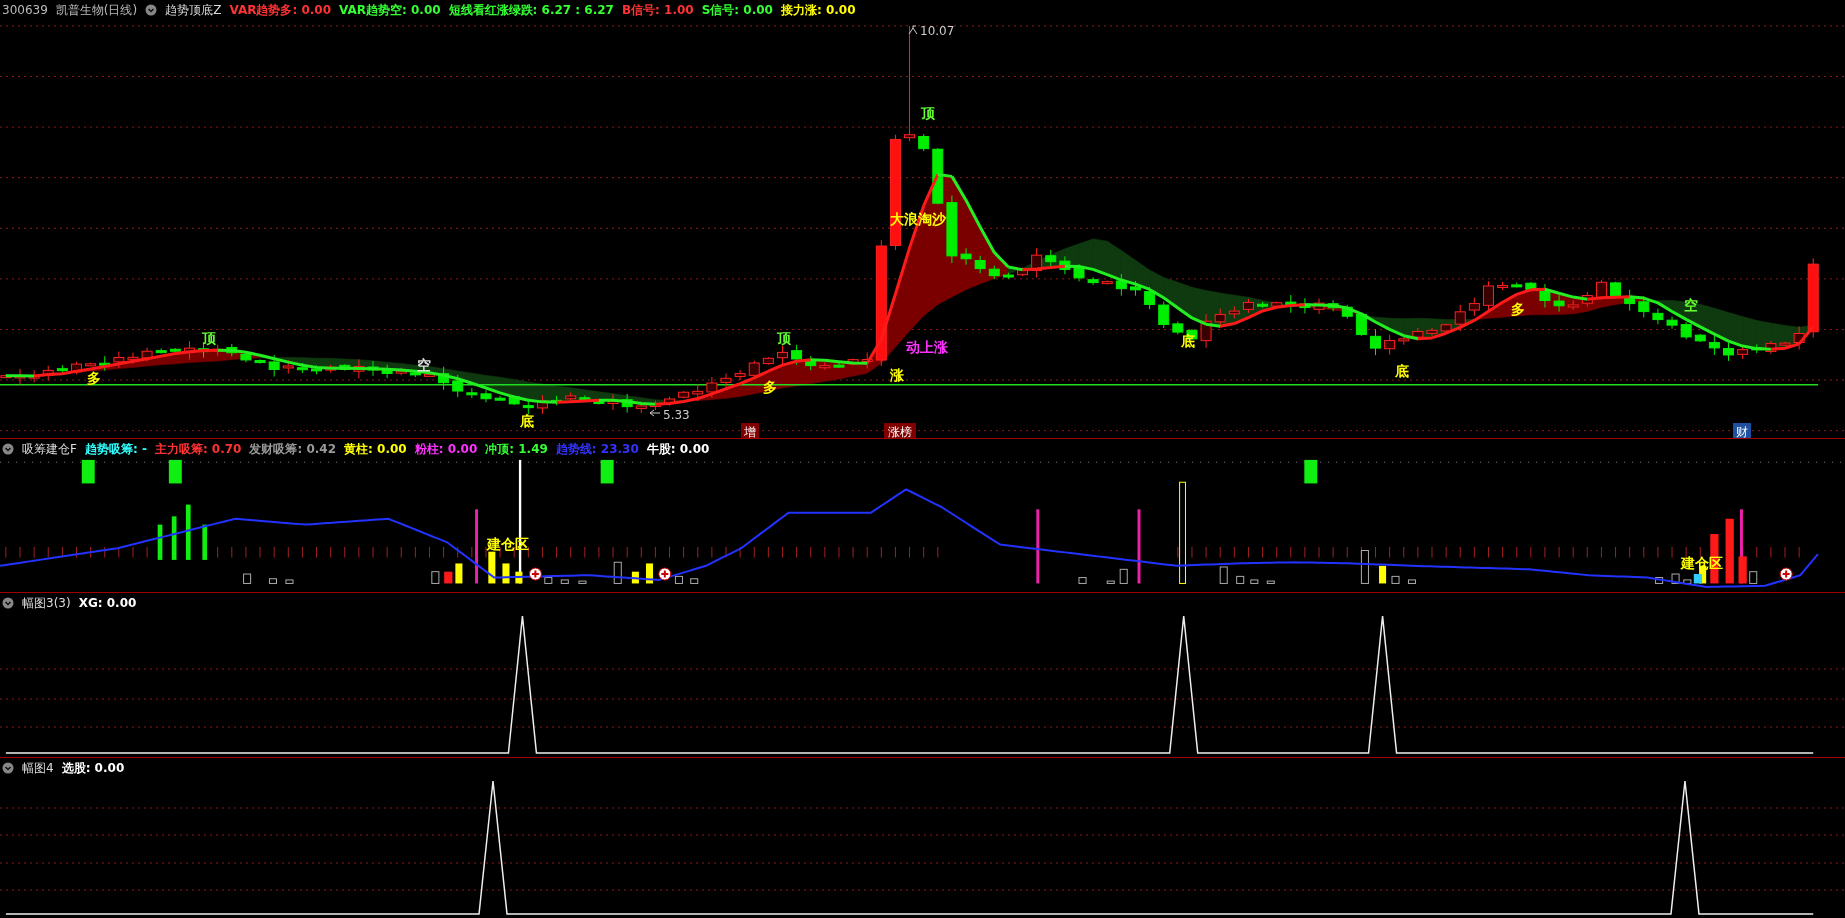 The height and width of the screenshot is (918, 1845). What do you see at coordinates (737, 10) in the screenshot?
I see `indicator-value: S信号: 0.00` at bounding box center [737, 10].